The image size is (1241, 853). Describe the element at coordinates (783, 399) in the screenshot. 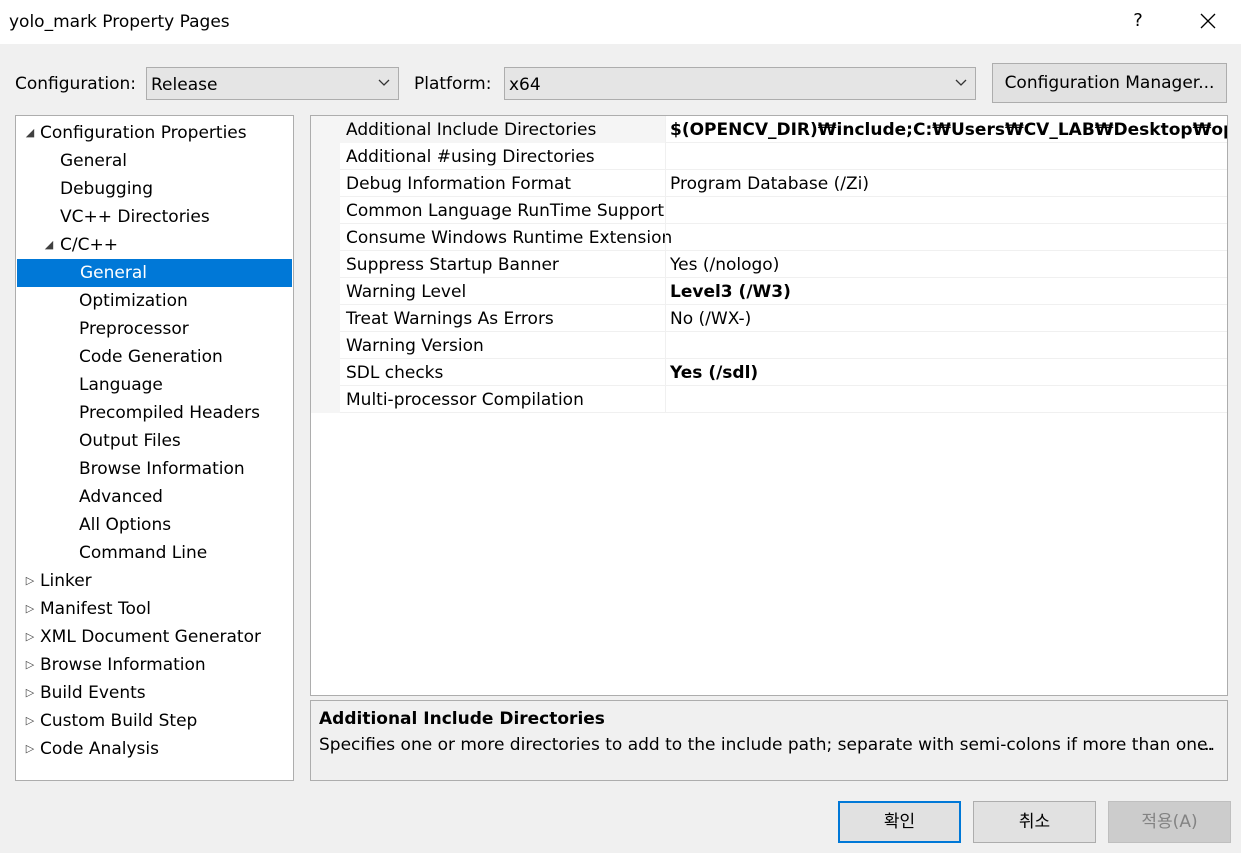

I see `property-row: Multi-processor Compilation` at that location.